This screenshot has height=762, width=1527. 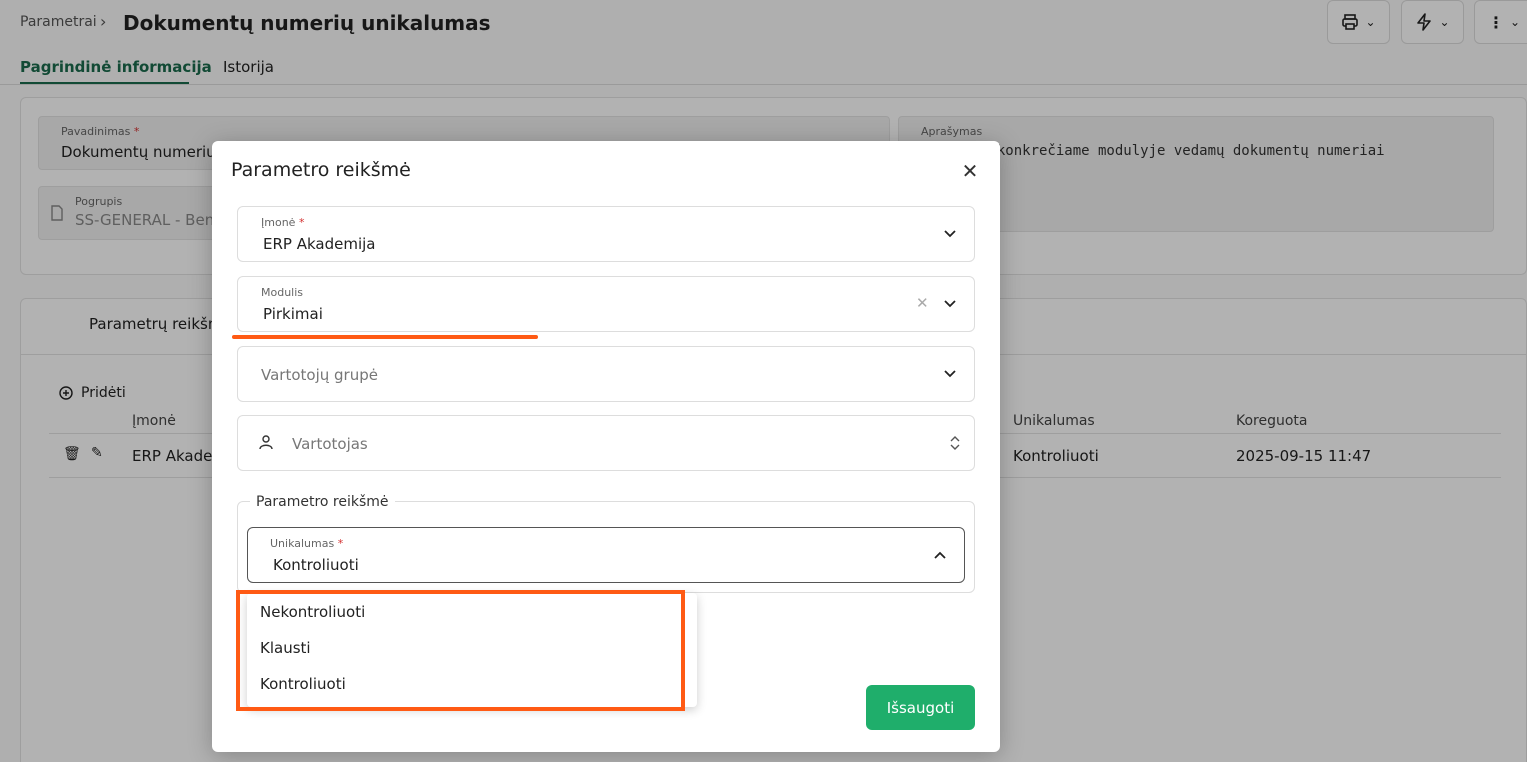 I want to click on company-value: ERP Akademija, so click(x=319, y=244).